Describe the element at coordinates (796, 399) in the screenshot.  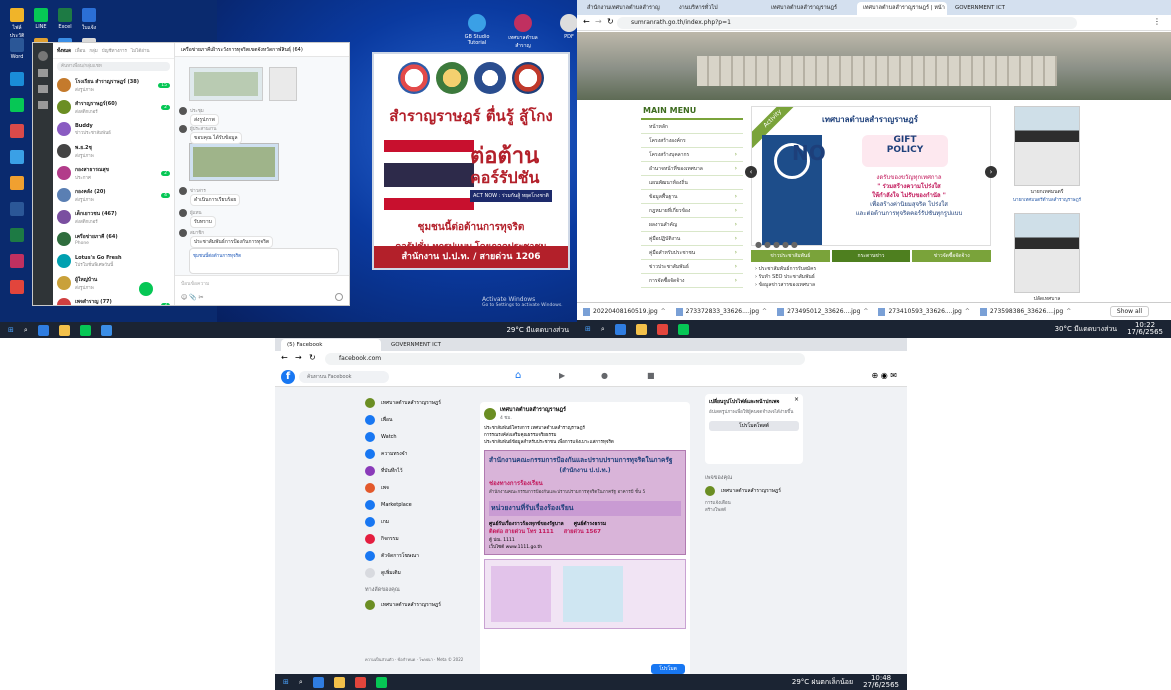
I see `close-icon: ×` at that location.